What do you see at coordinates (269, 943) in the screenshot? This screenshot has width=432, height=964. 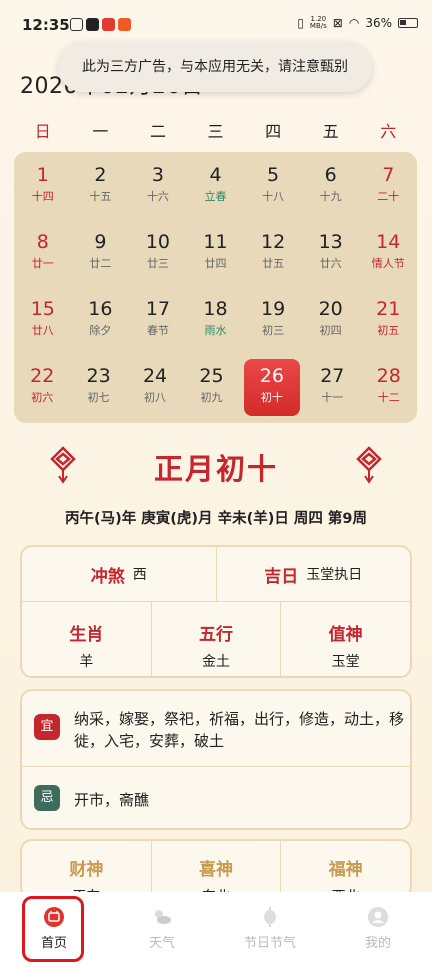 I see `nav-festivals-label: 节日节气` at bounding box center [269, 943].